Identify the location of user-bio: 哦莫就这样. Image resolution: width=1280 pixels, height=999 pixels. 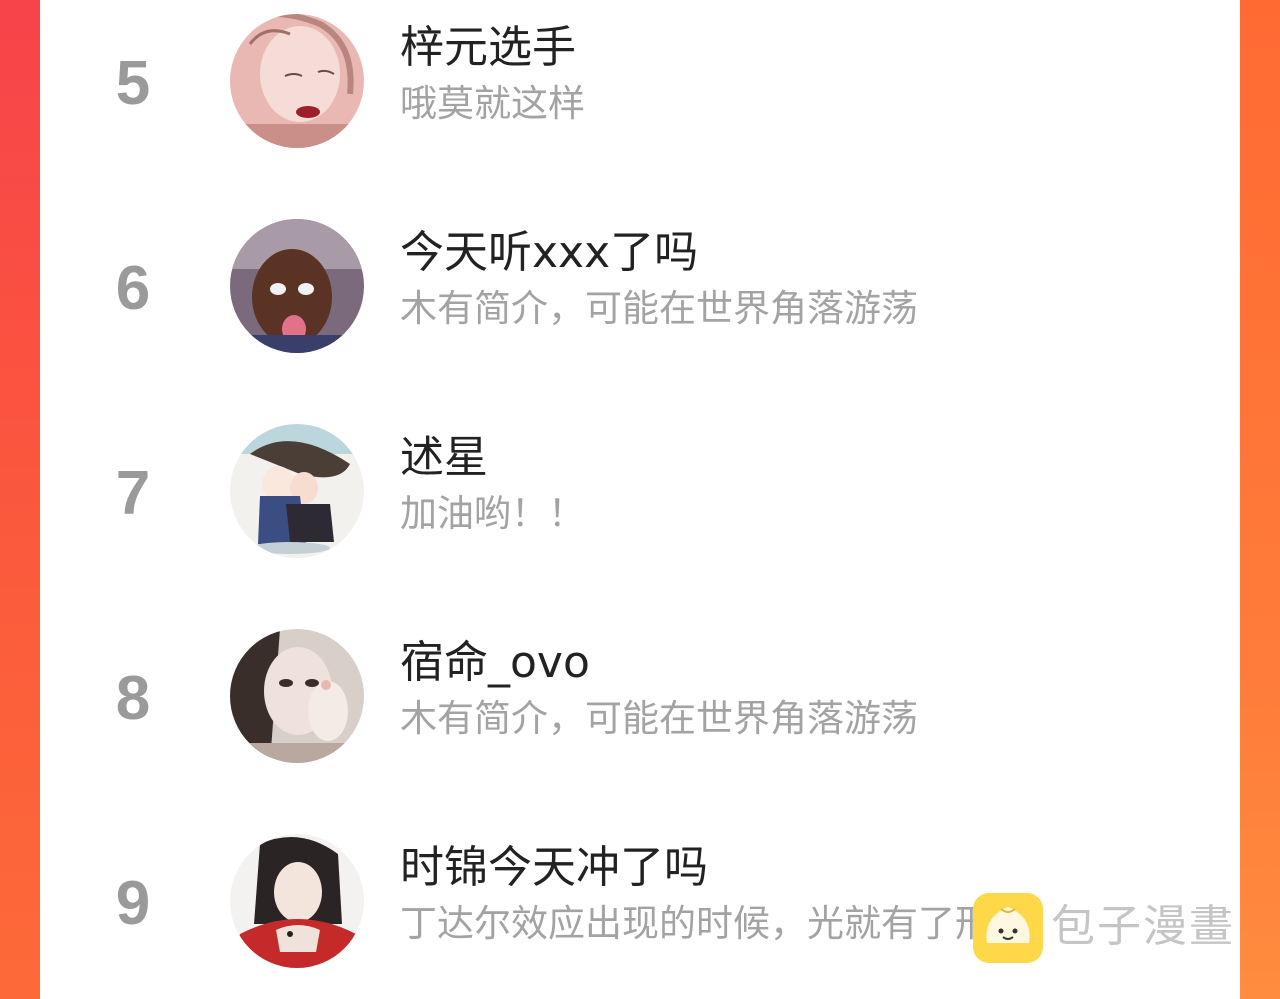
(492, 103).